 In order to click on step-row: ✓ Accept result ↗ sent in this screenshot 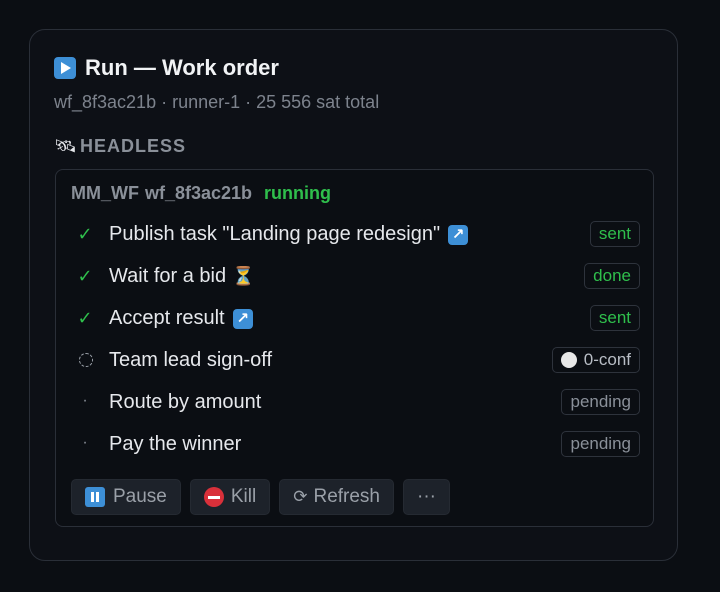, I will do `click(355, 319)`.